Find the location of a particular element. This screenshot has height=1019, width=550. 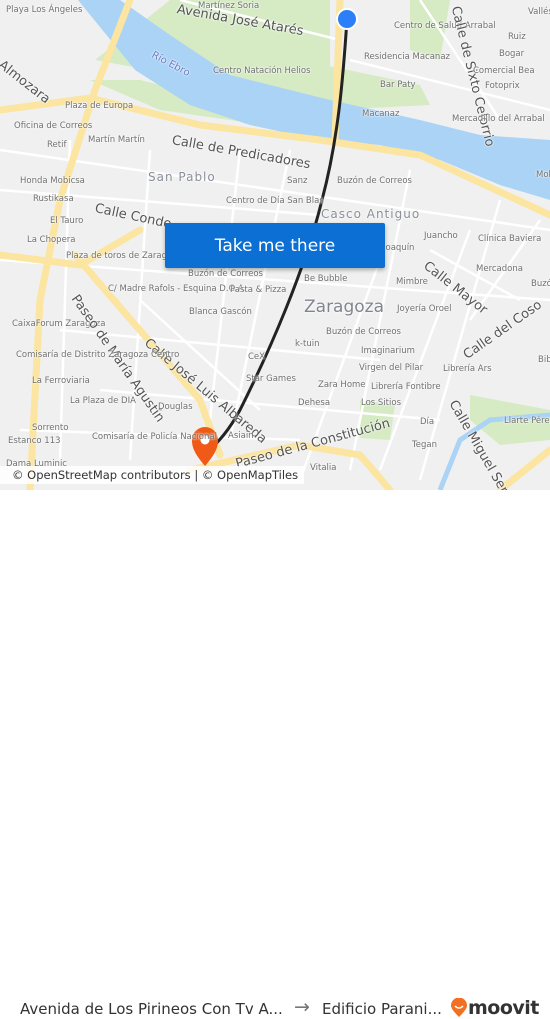

map-label: Residencia Macanaz is located at coordinates (407, 57).